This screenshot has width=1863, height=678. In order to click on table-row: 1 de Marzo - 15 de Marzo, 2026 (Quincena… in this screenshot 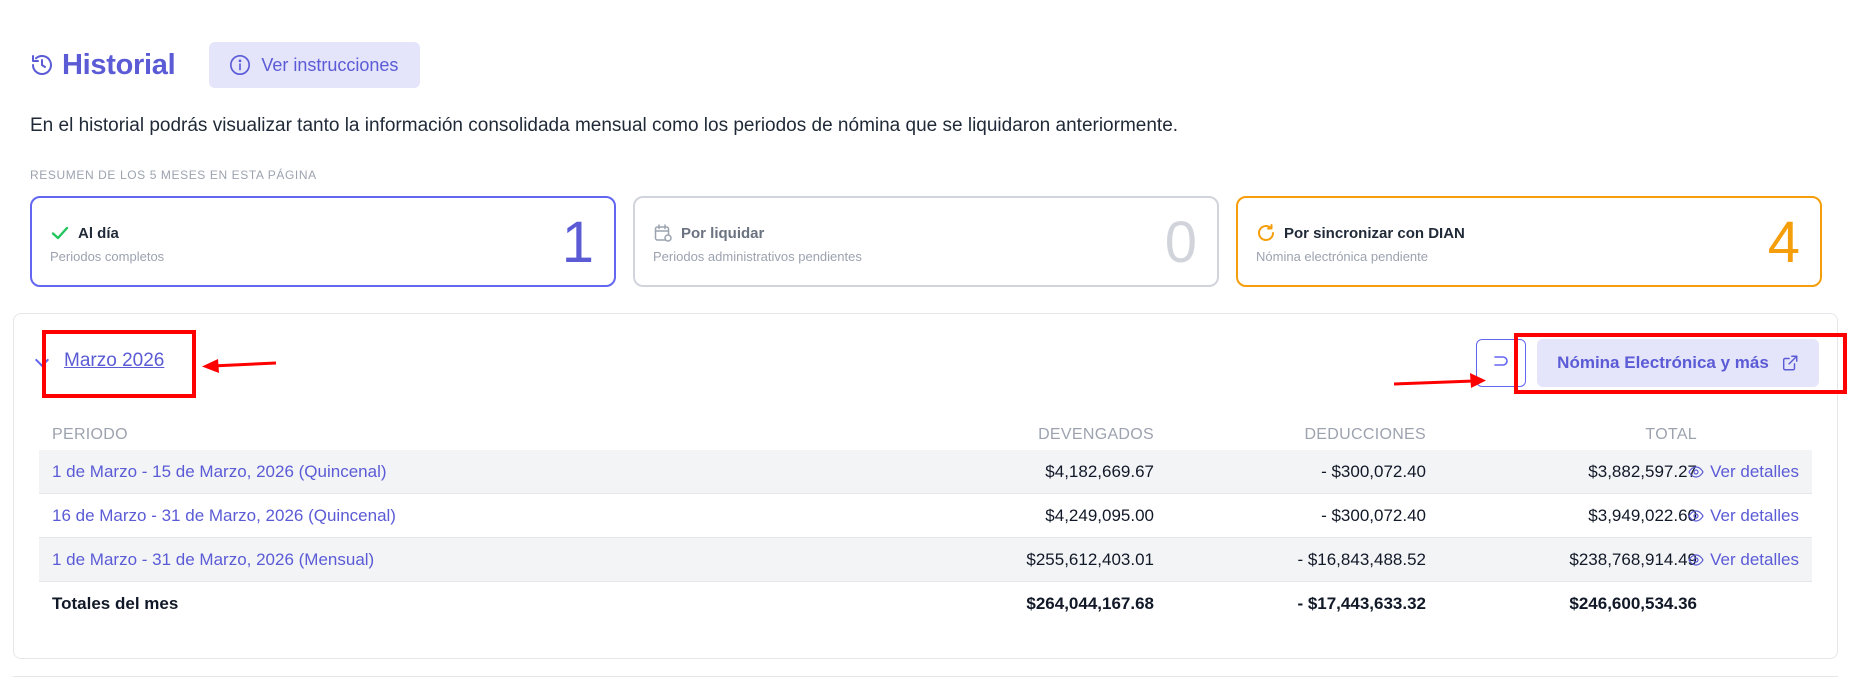, I will do `click(925, 472)`.